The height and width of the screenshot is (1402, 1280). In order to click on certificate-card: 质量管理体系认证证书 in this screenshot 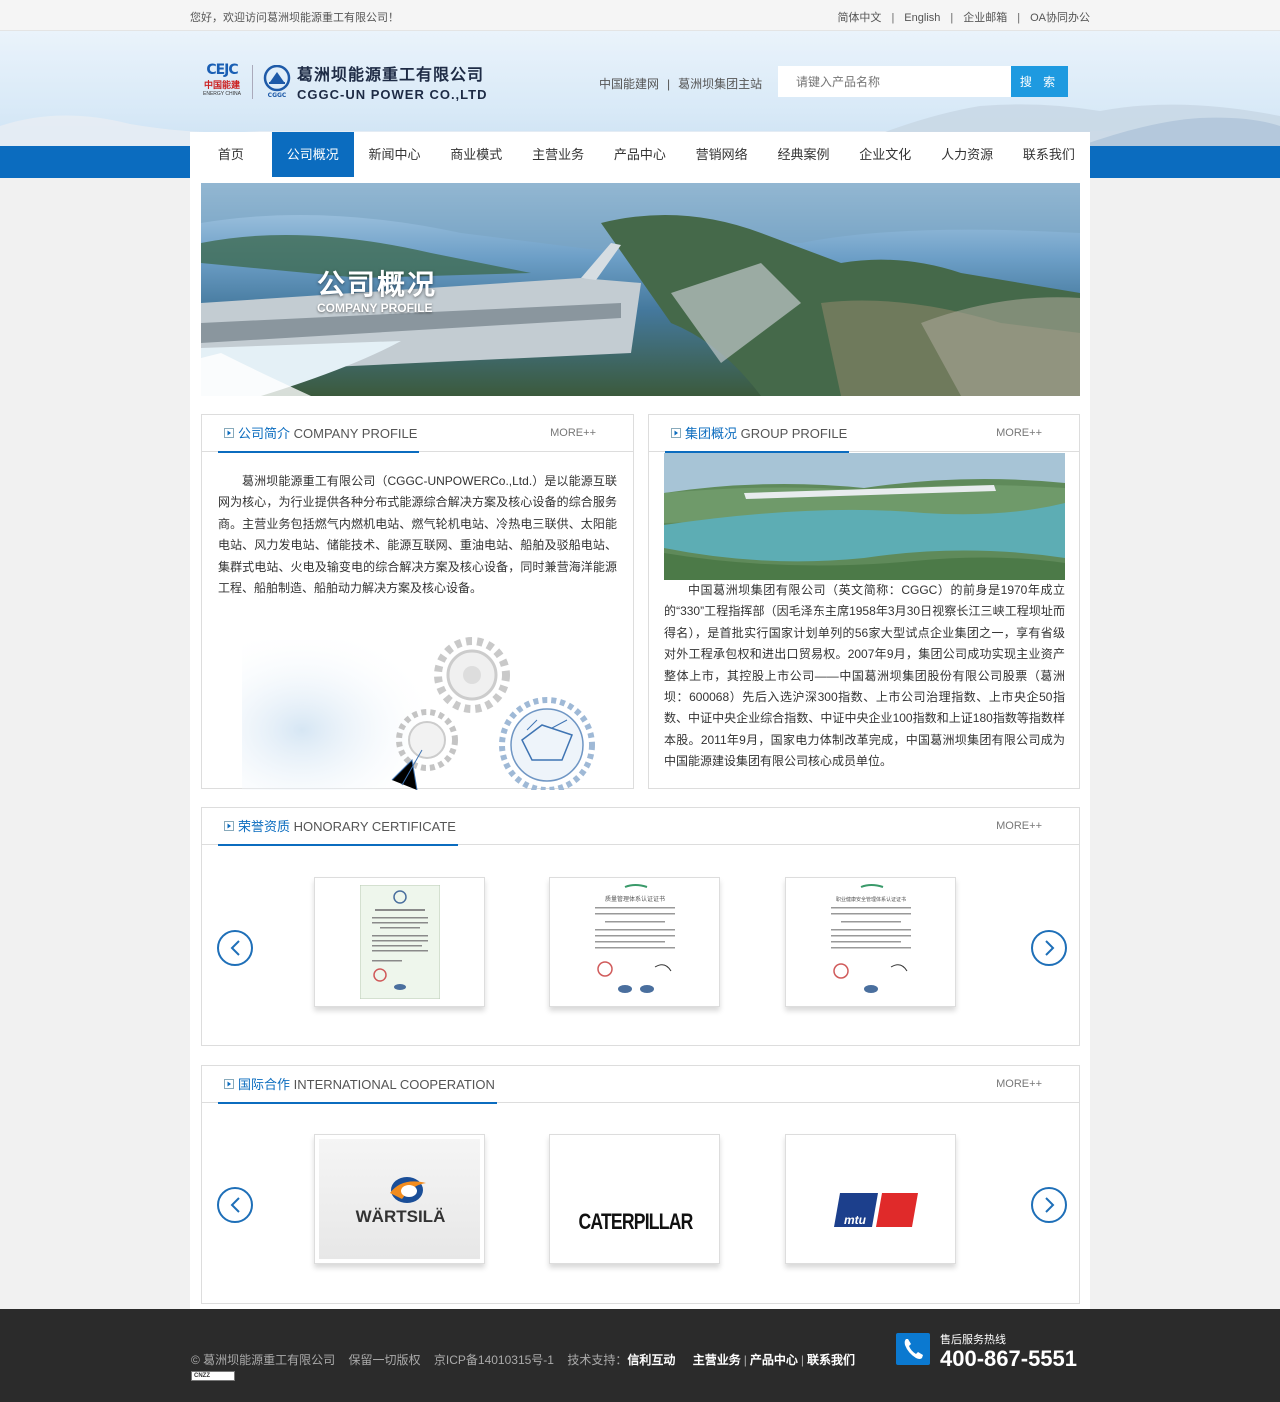, I will do `click(634, 942)`.